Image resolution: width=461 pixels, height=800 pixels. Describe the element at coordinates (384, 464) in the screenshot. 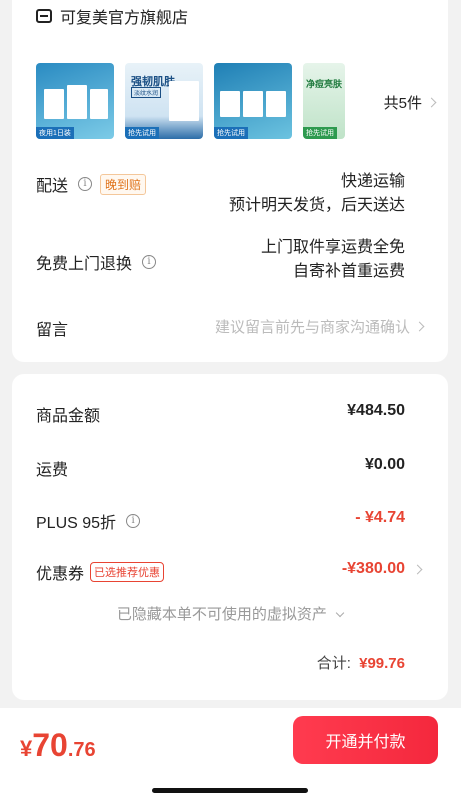

I see `shipping-value: ¥0.00` at that location.